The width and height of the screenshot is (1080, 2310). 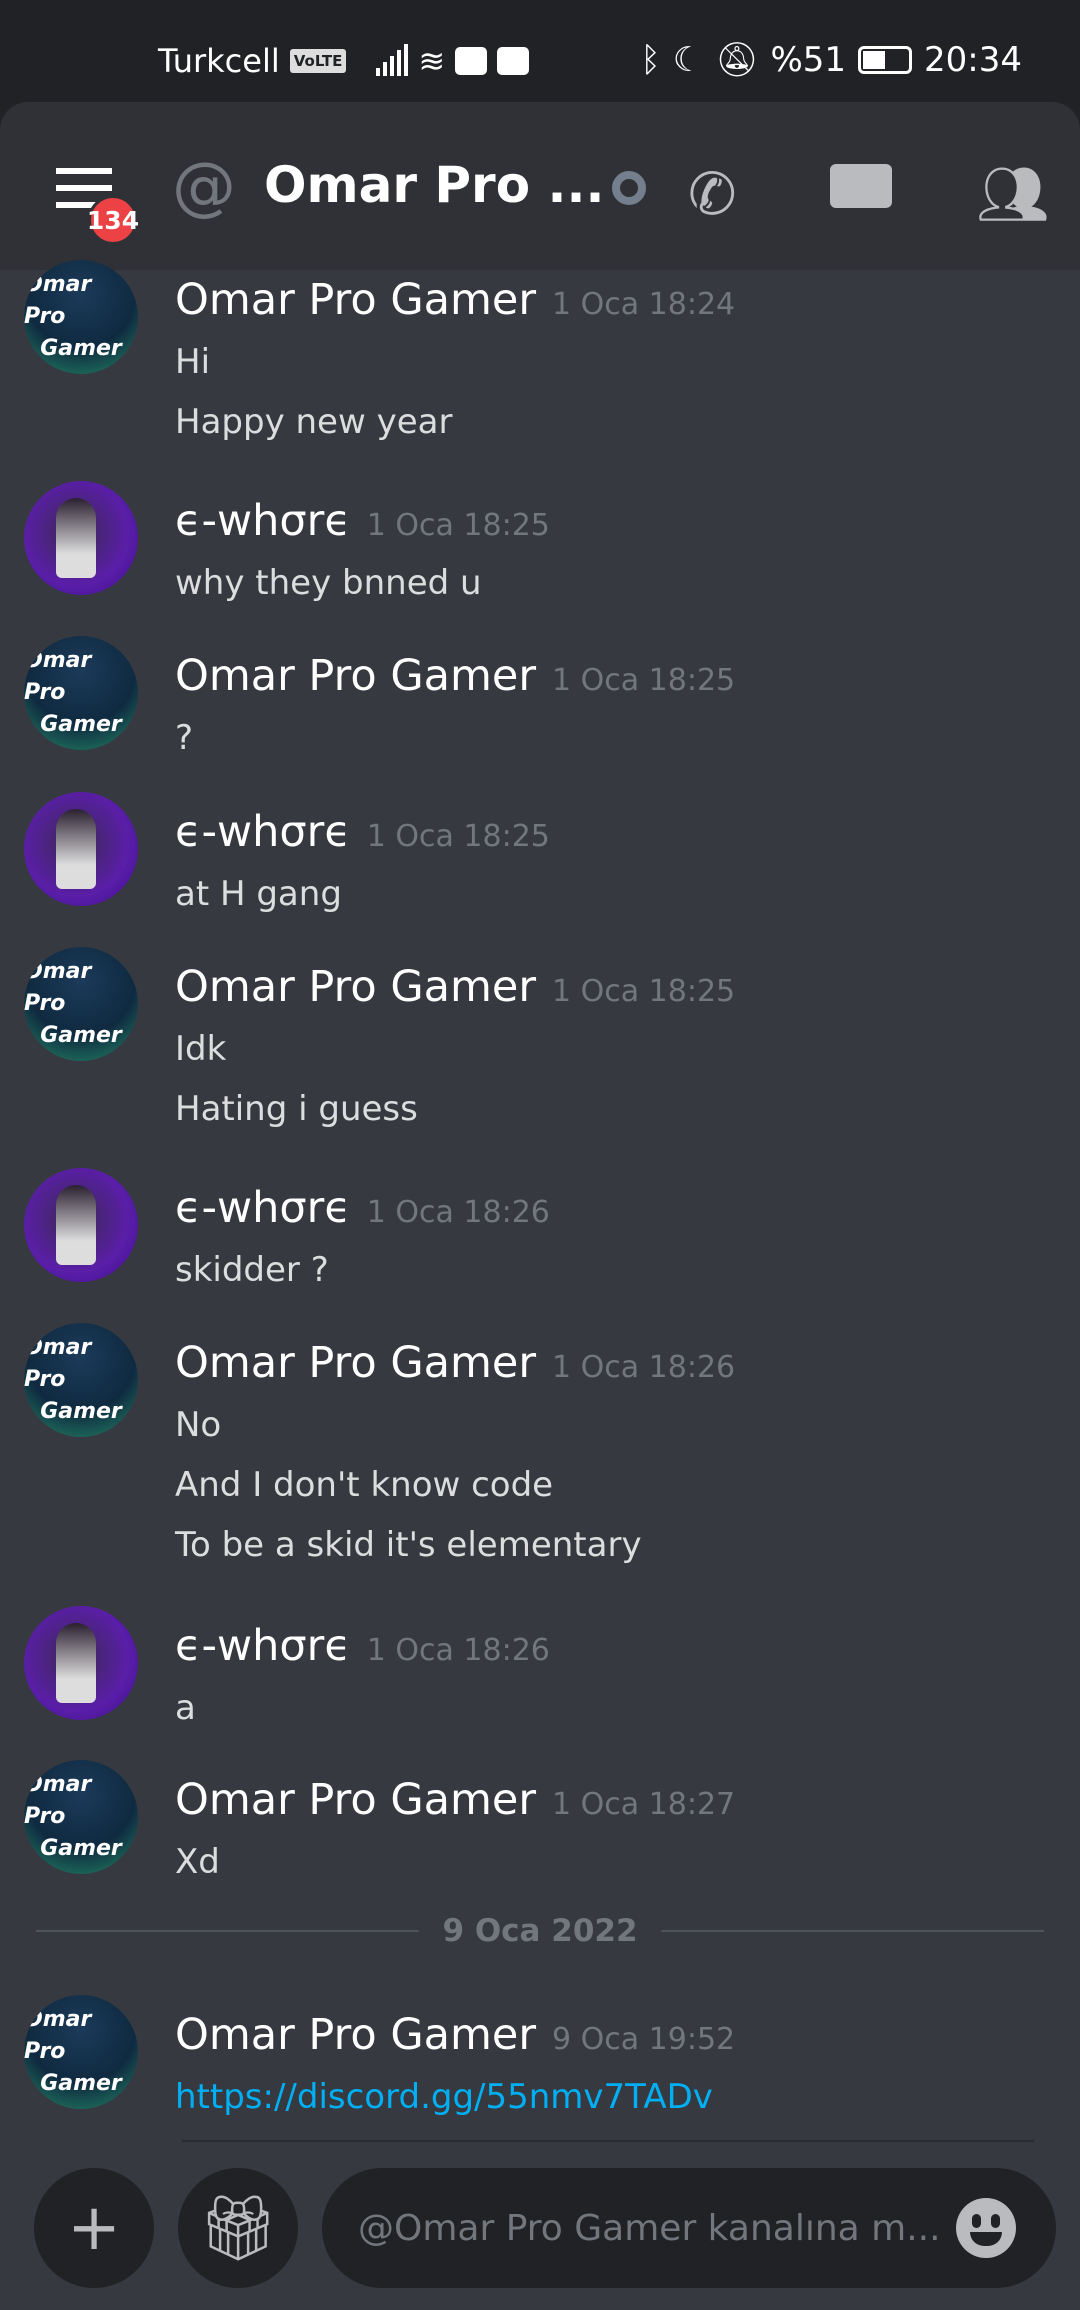 What do you see at coordinates (185, 1708) in the screenshot?
I see `message-text: a` at bounding box center [185, 1708].